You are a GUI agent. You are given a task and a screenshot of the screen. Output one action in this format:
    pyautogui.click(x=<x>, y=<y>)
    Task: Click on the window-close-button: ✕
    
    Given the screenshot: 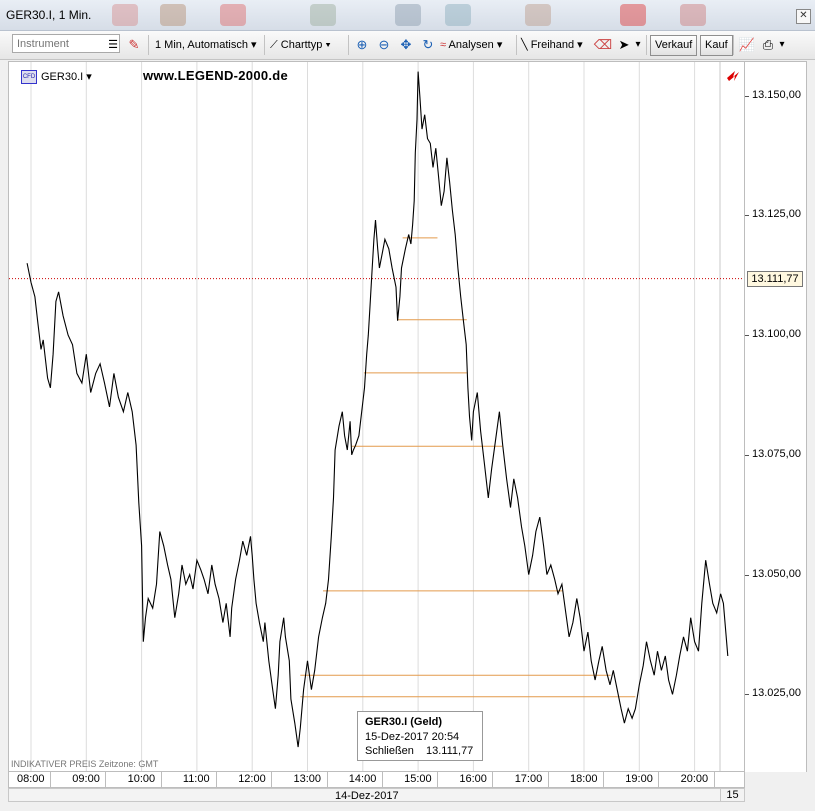 What is the action you would take?
    pyautogui.click(x=803, y=16)
    